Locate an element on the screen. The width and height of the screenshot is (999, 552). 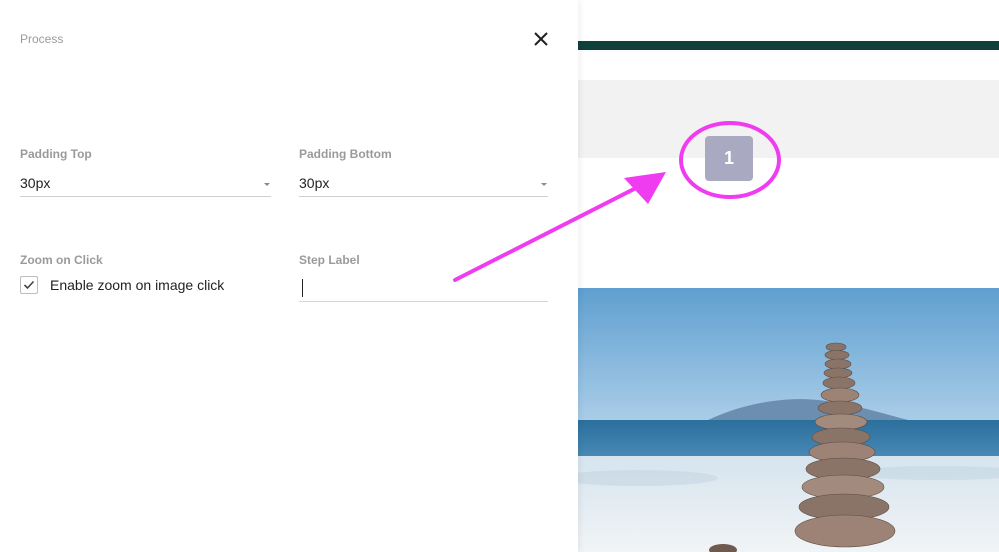
padding-bottom-label: Padding Bottom is located at coordinates (345, 154).